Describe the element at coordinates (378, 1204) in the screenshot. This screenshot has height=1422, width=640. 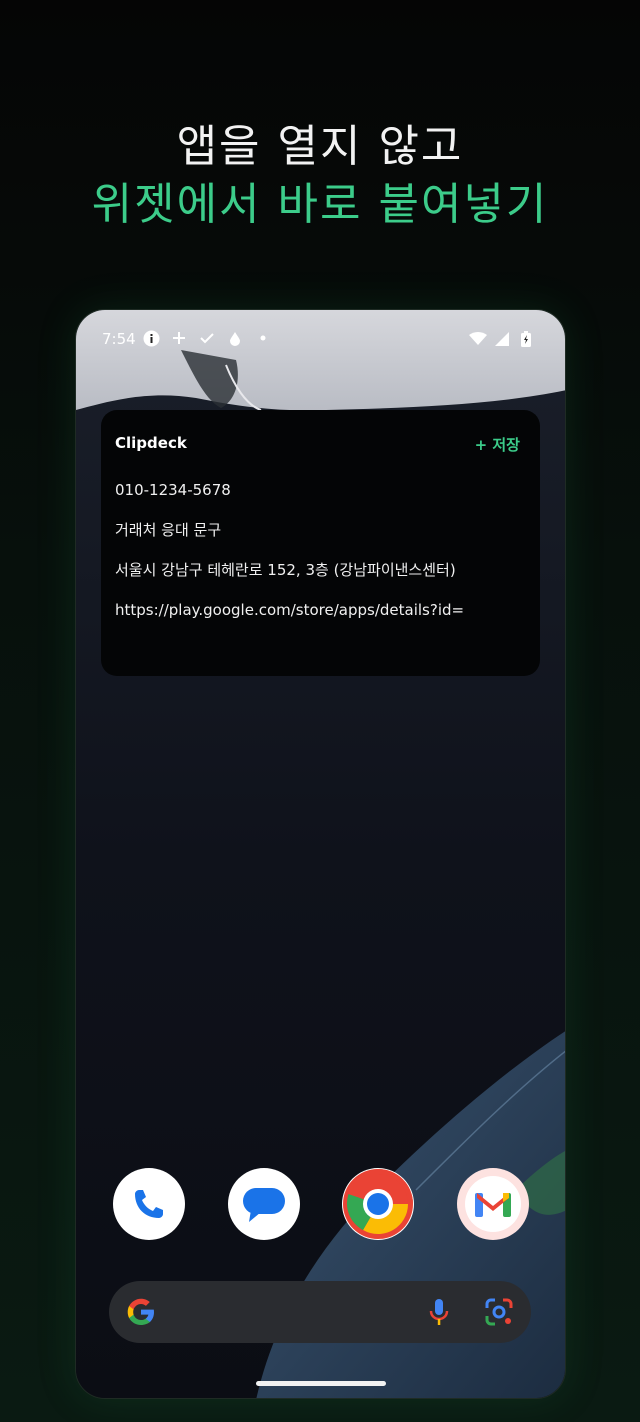
I see `chrome-app-icon` at that location.